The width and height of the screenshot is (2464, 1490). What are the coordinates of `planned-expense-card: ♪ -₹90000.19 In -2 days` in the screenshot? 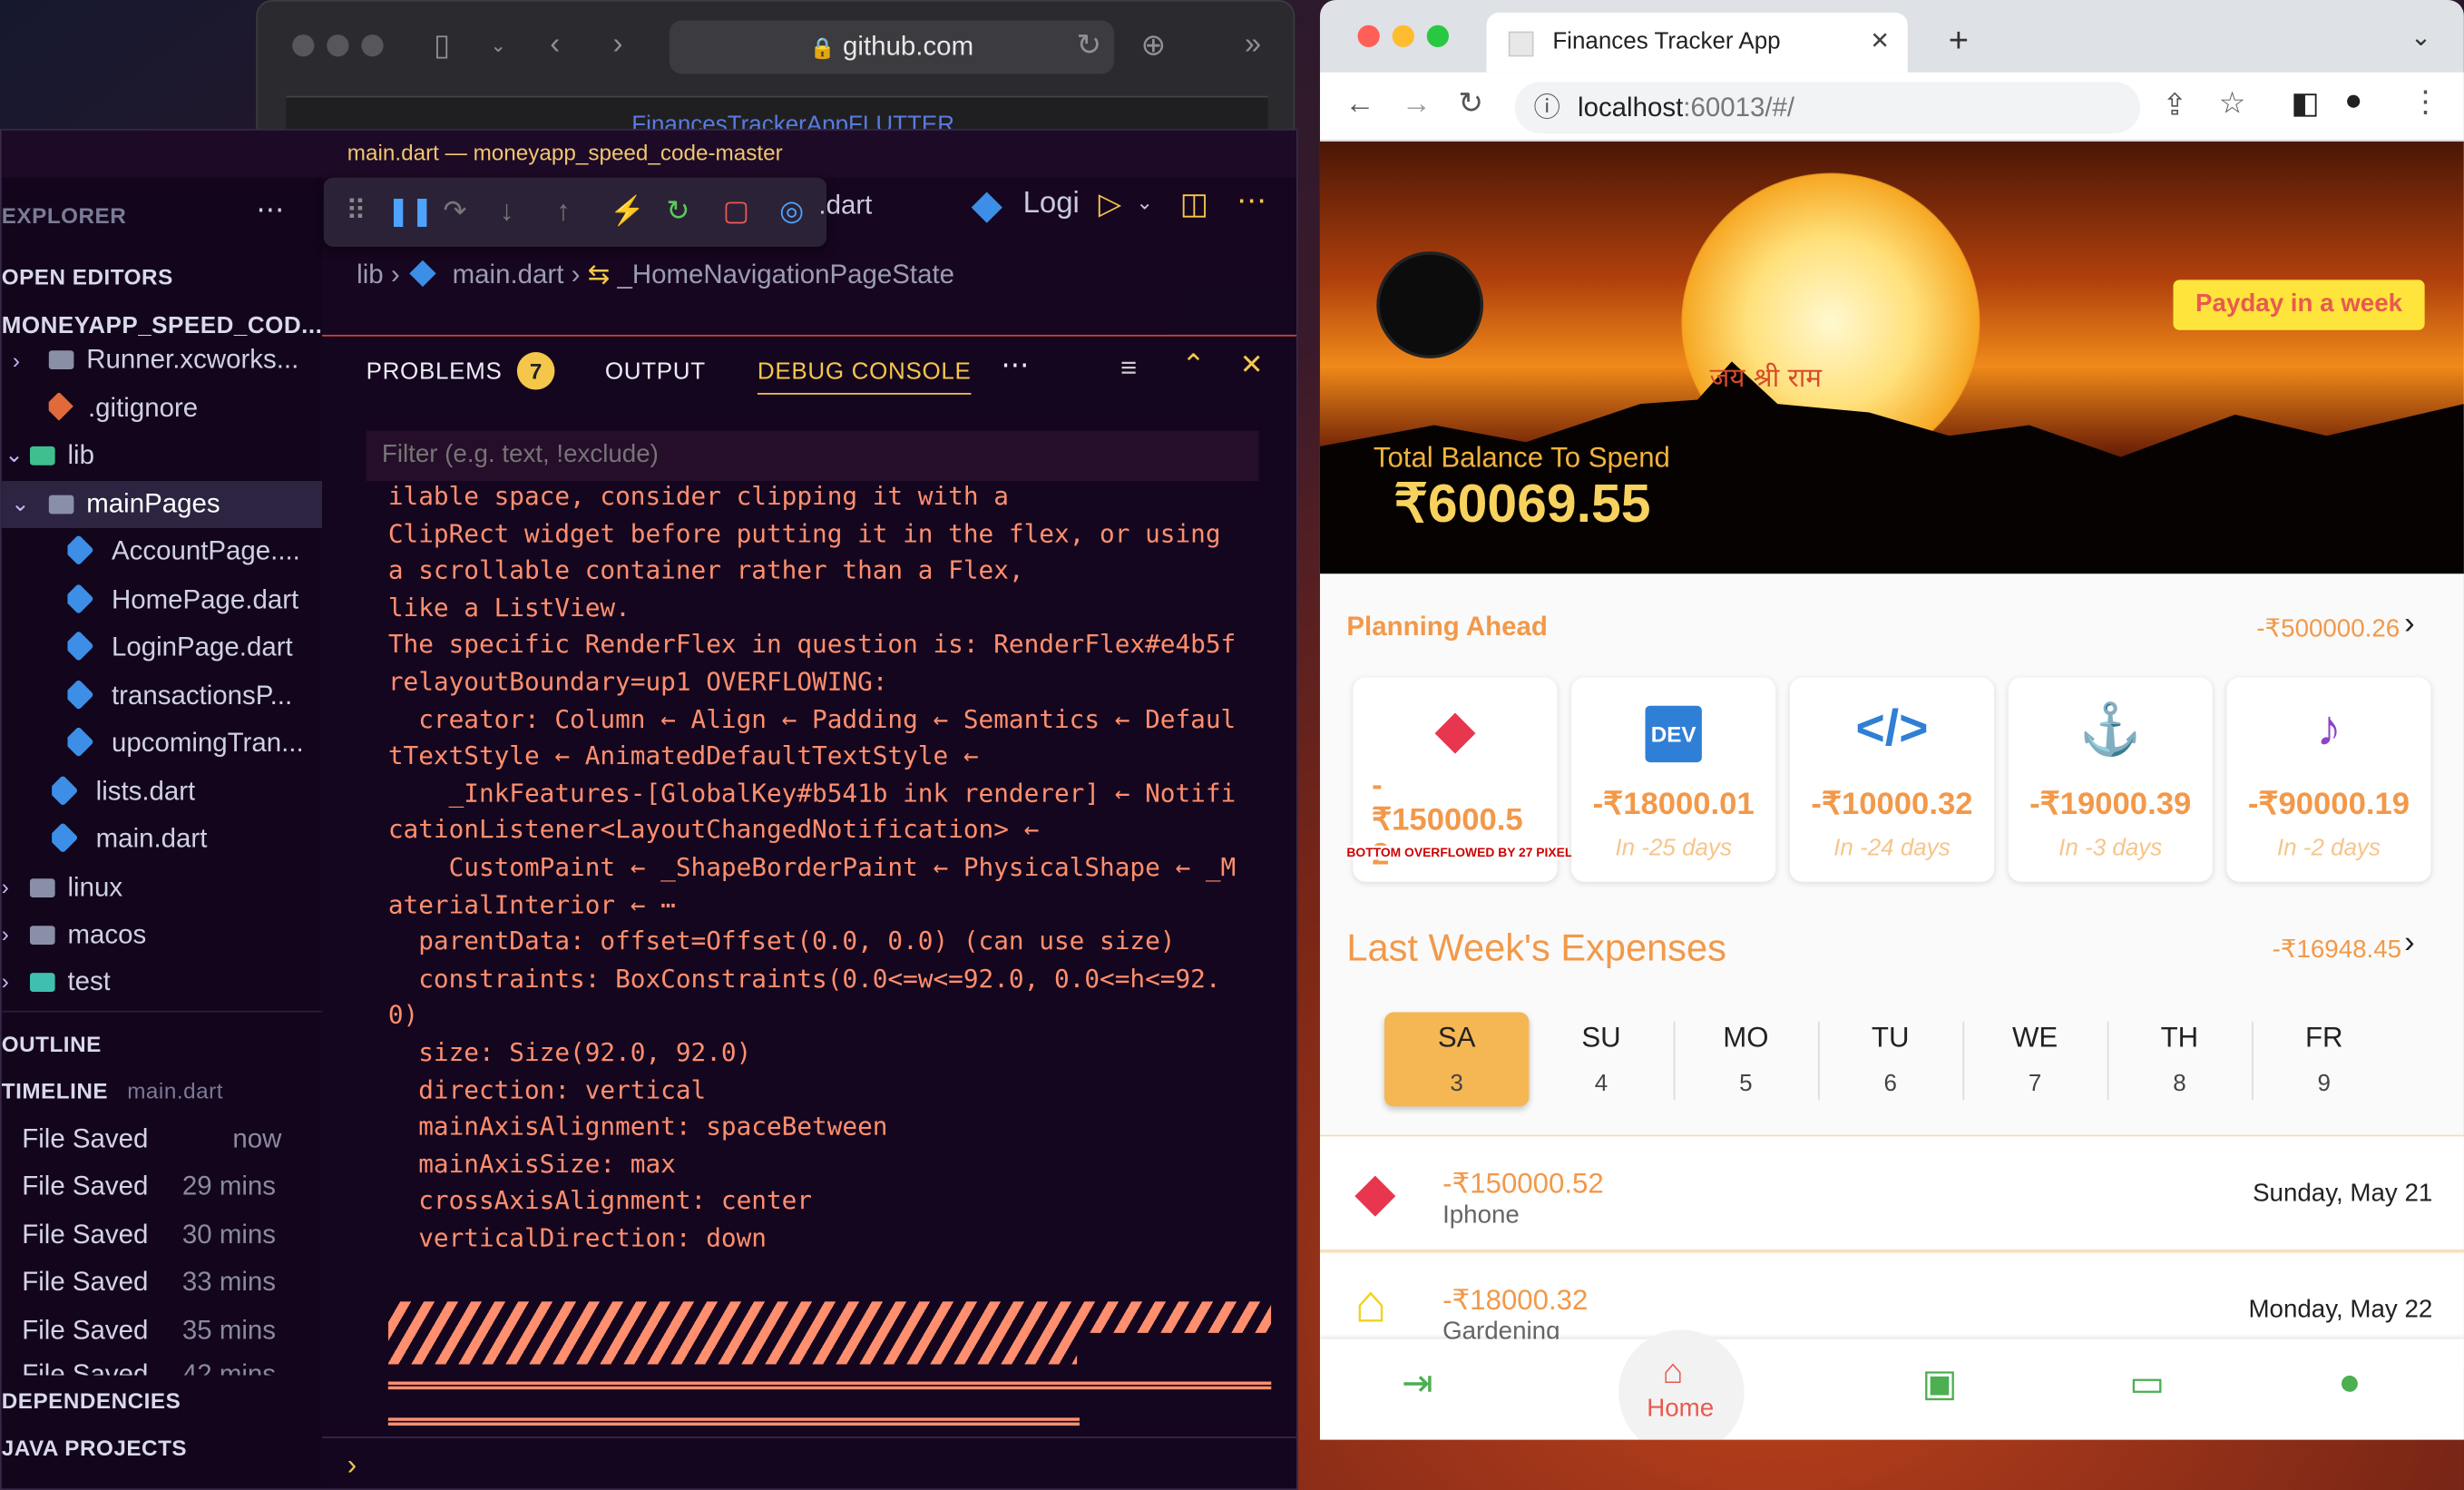 It's located at (2328, 779).